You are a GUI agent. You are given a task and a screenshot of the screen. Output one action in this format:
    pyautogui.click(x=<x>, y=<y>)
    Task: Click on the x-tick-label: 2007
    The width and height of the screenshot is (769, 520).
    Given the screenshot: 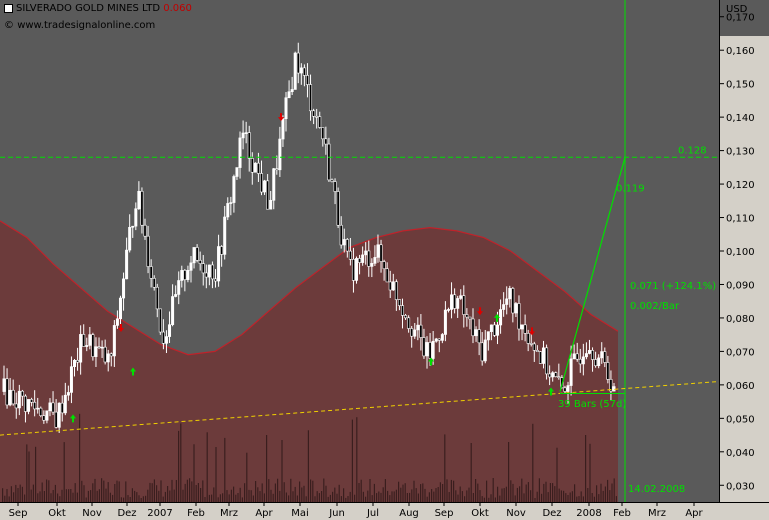 What is the action you would take?
    pyautogui.click(x=159, y=513)
    